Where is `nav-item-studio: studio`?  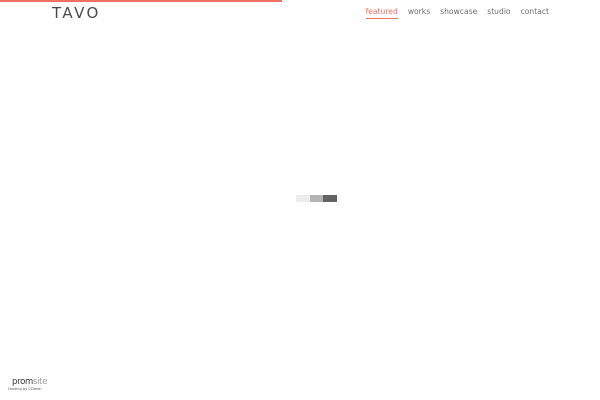
nav-item-studio: studio is located at coordinates (498, 12).